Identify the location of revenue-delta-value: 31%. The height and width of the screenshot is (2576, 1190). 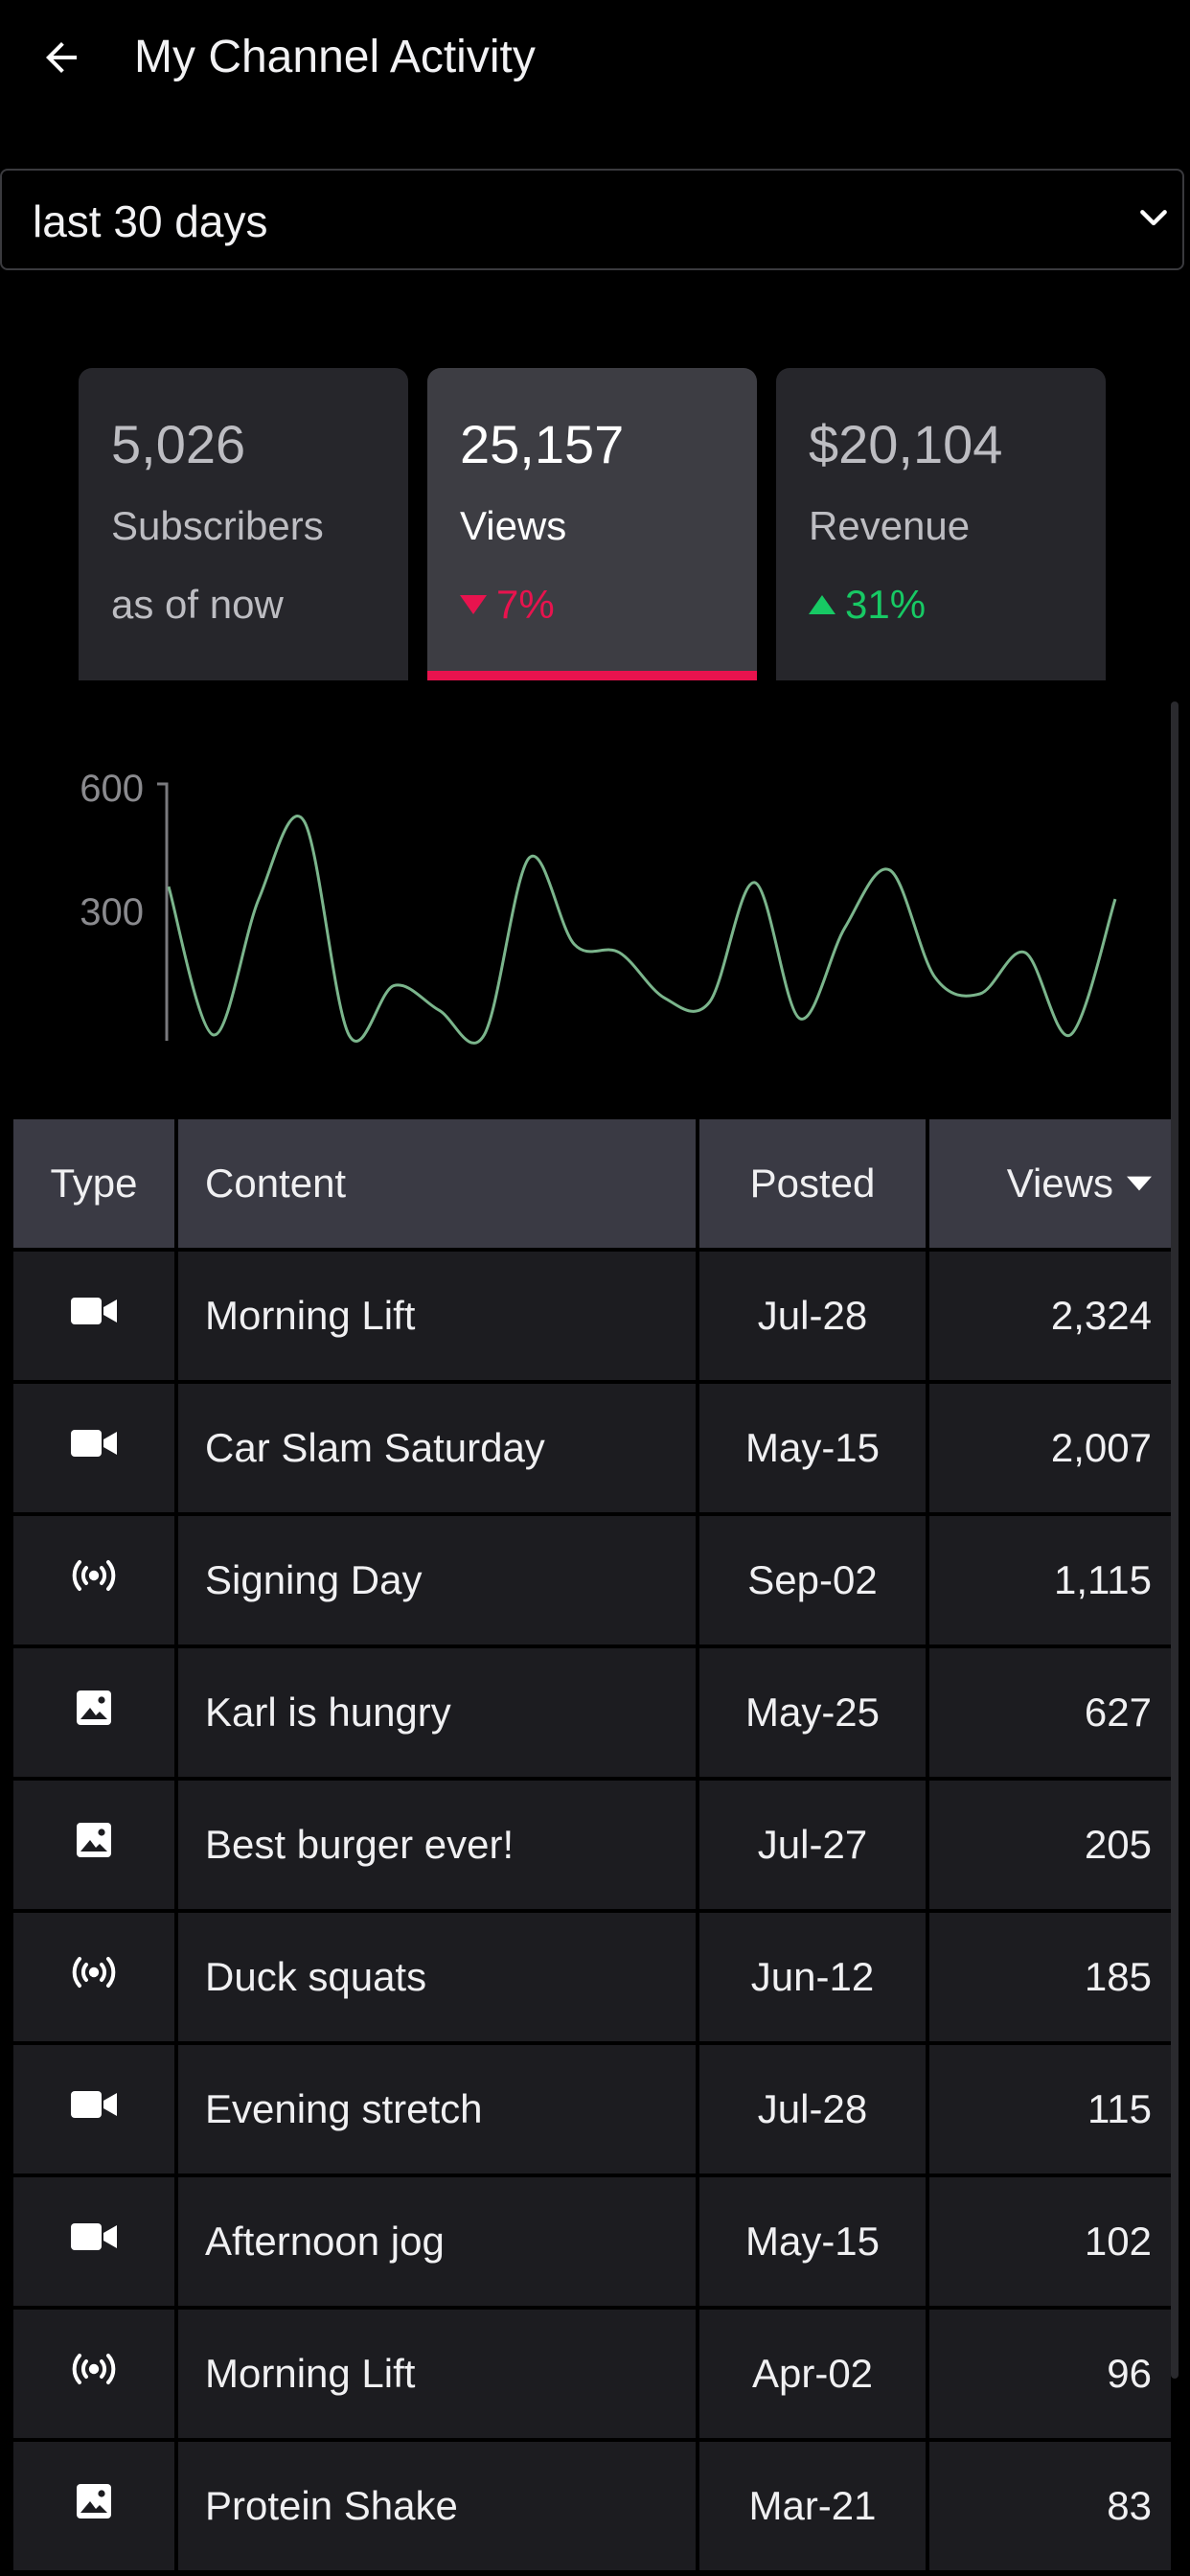
(886, 604).